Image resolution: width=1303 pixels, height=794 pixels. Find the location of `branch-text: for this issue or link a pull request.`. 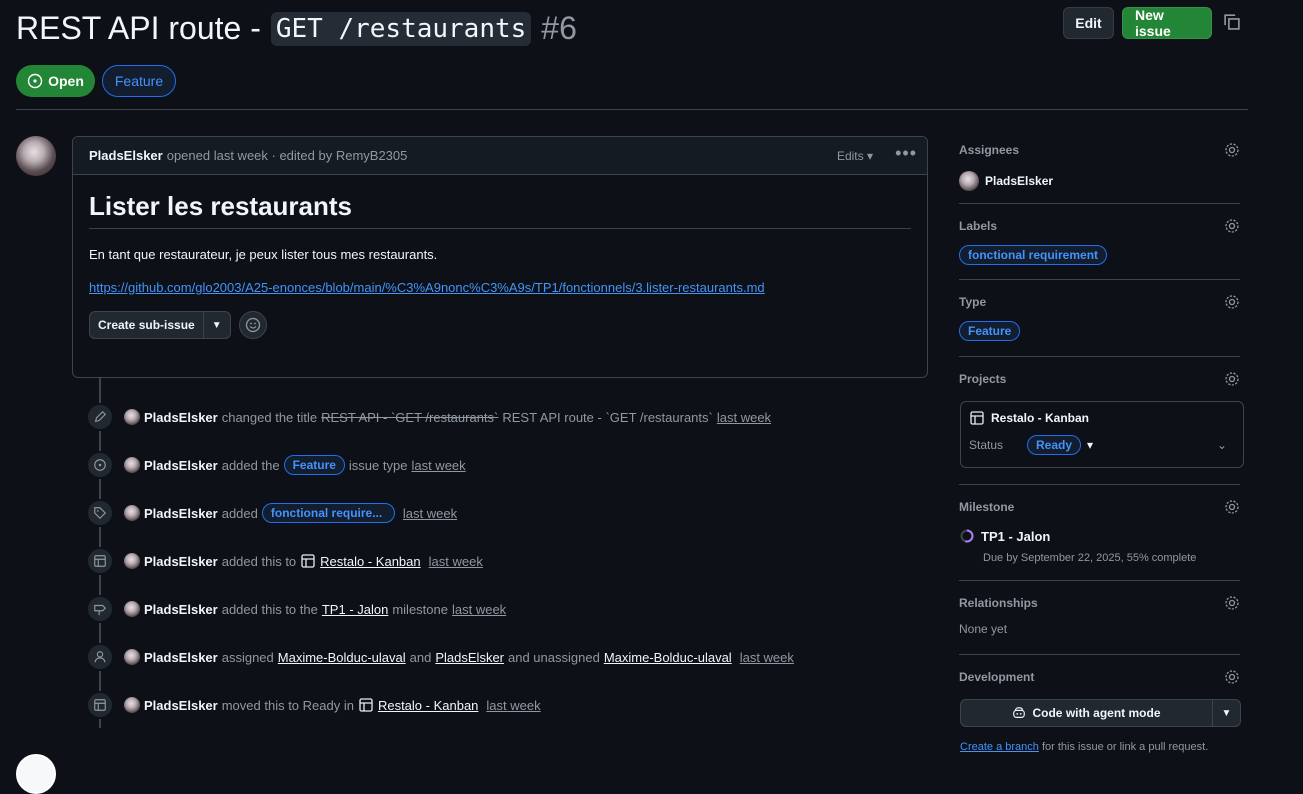

branch-text: for this issue or link a pull request. is located at coordinates (1125, 747).